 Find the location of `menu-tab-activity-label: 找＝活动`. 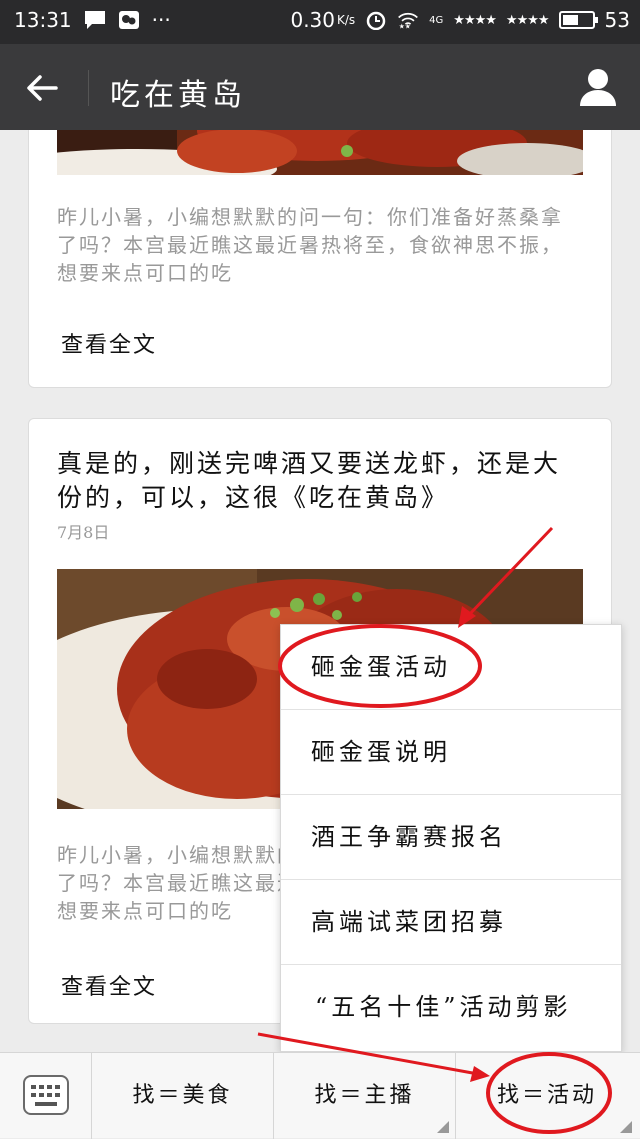

menu-tab-activity-label: 找＝活动 is located at coordinates (546, 1095).